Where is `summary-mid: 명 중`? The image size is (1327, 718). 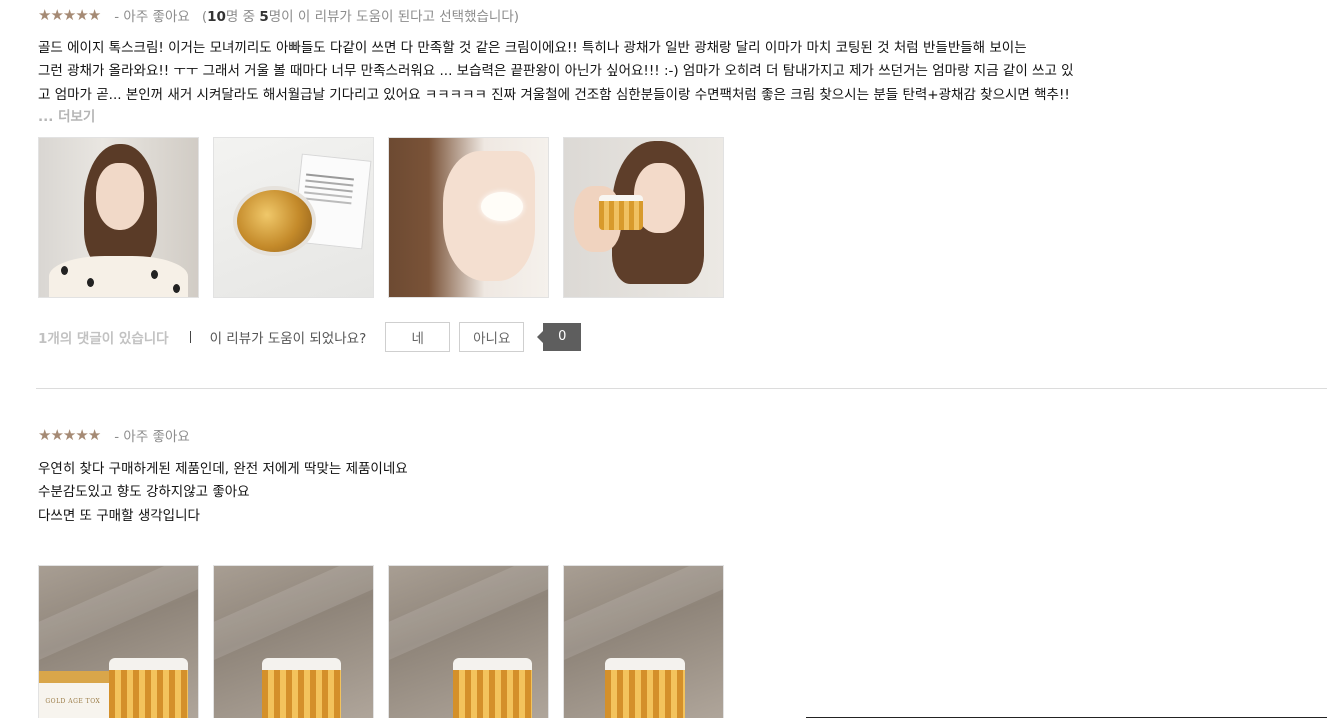
summary-mid: 명 중 is located at coordinates (242, 17).